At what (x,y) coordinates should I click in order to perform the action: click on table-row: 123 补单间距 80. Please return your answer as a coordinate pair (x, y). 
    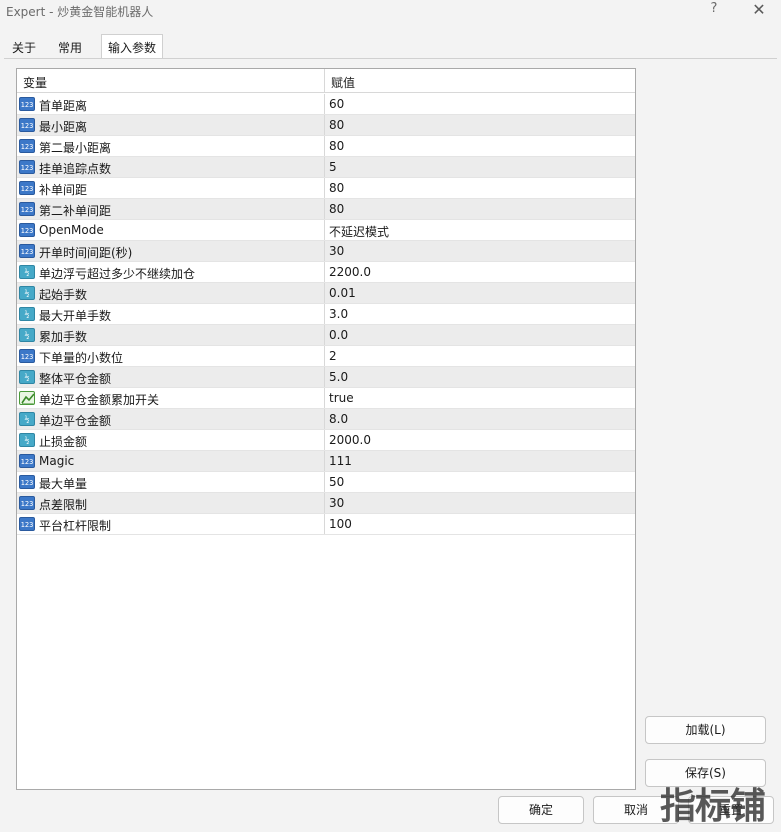
    Looking at the image, I should click on (326, 188).